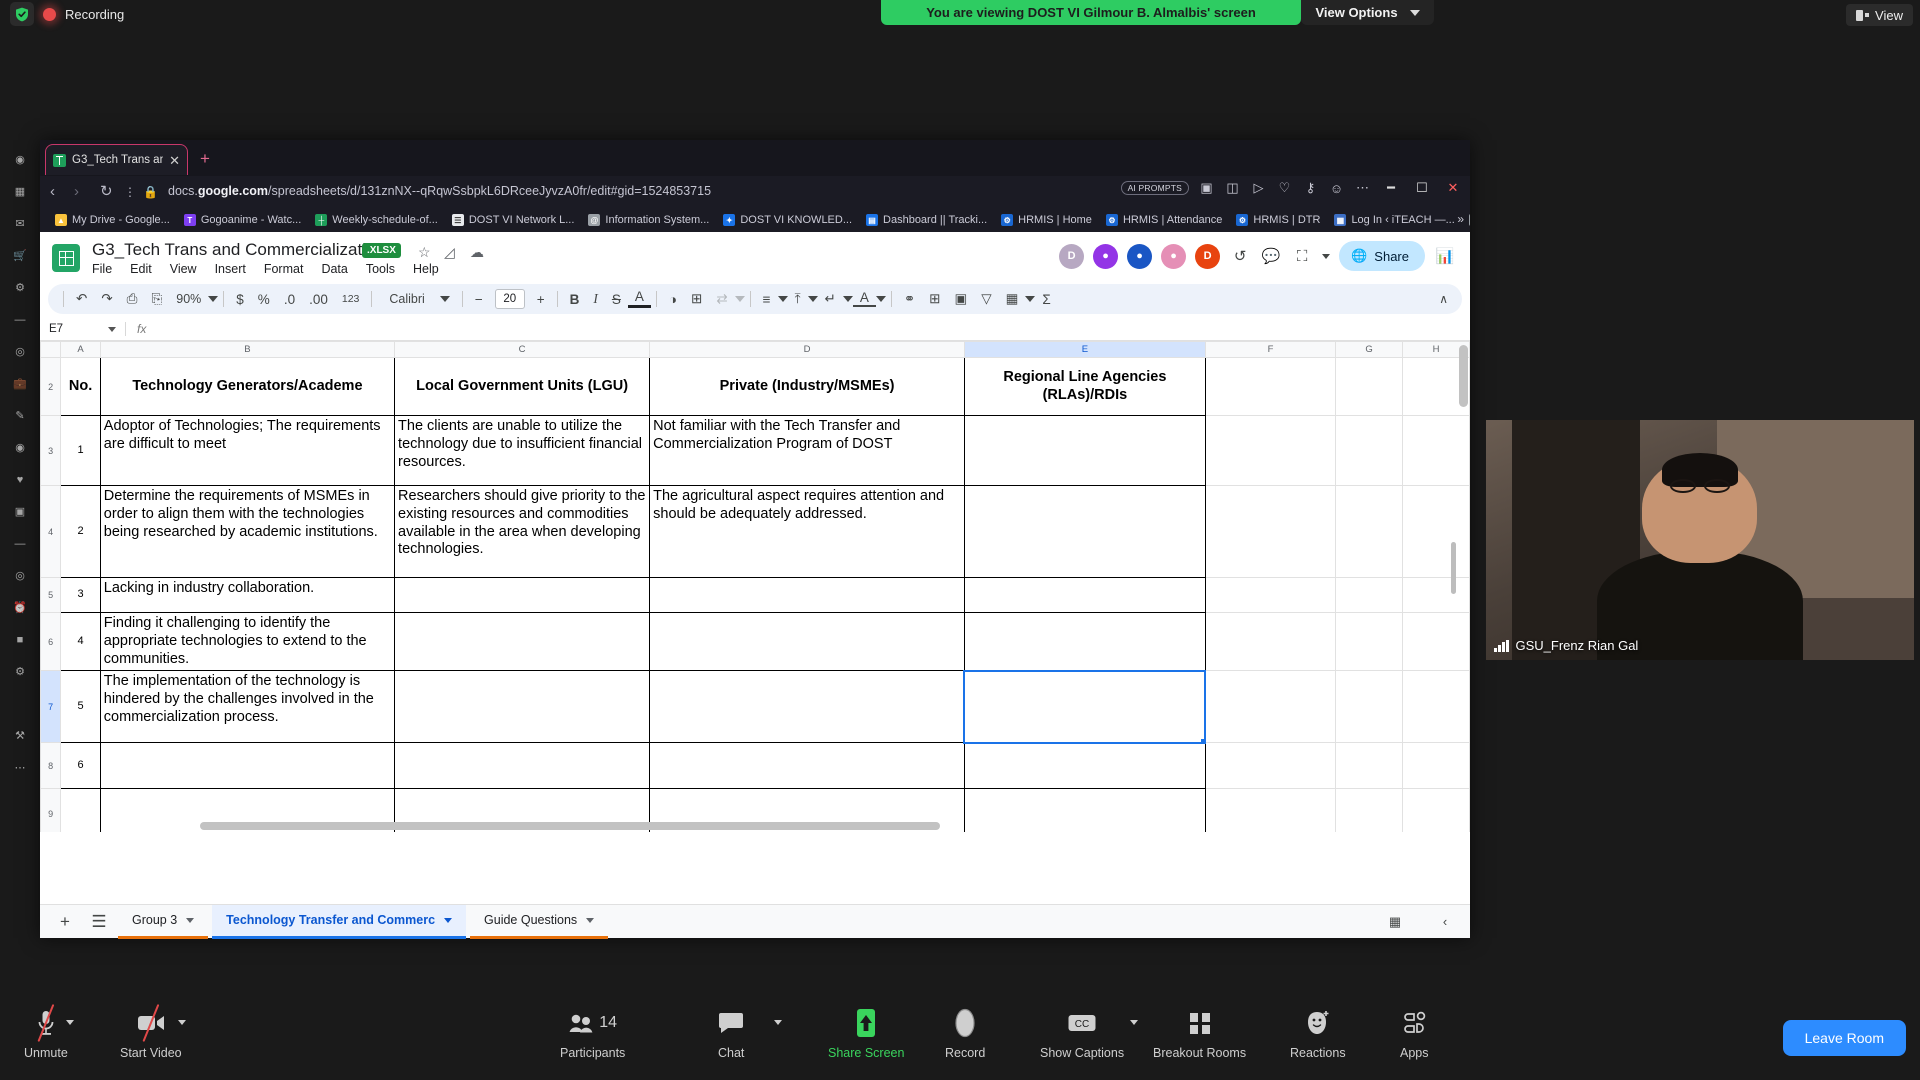  What do you see at coordinates (80, 595) in the screenshot?
I see `cell-A5-no: 3` at bounding box center [80, 595].